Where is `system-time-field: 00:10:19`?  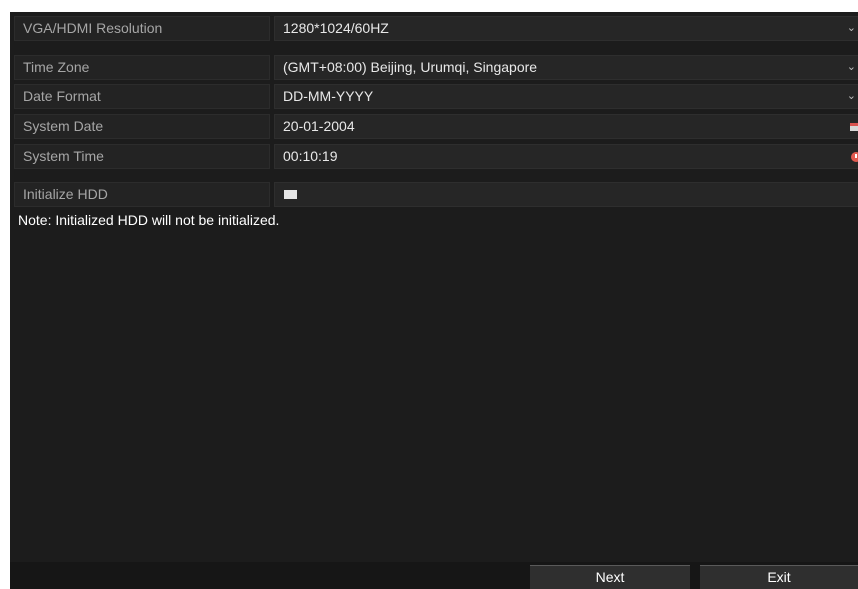 system-time-field: 00:10:19 is located at coordinates (566, 156).